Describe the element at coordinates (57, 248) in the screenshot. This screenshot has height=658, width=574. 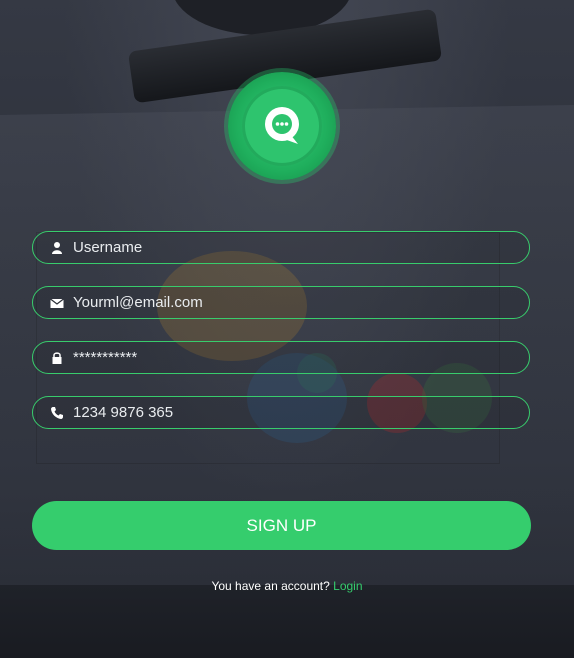
I see `user-icon` at that location.